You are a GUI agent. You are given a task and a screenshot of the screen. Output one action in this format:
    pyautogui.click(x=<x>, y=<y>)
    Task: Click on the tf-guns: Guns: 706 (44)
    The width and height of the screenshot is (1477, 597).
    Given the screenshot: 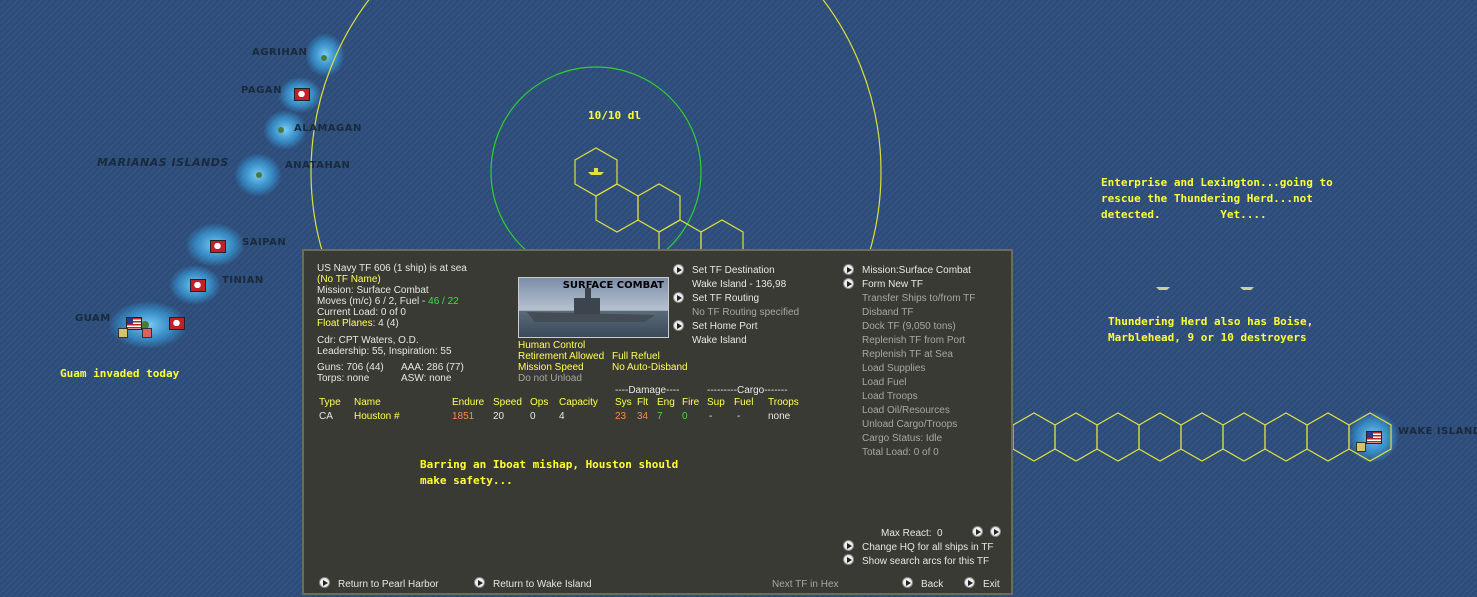 What is the action you would take?
    pyautogui.click(x=350, y=367)
    